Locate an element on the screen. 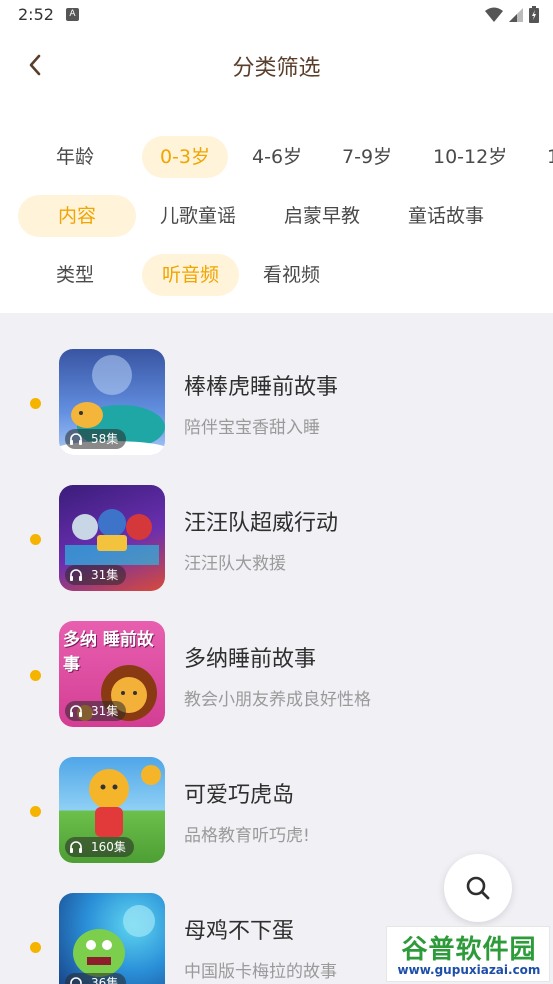  notification-icon: A is located at coordinates (72, 14).